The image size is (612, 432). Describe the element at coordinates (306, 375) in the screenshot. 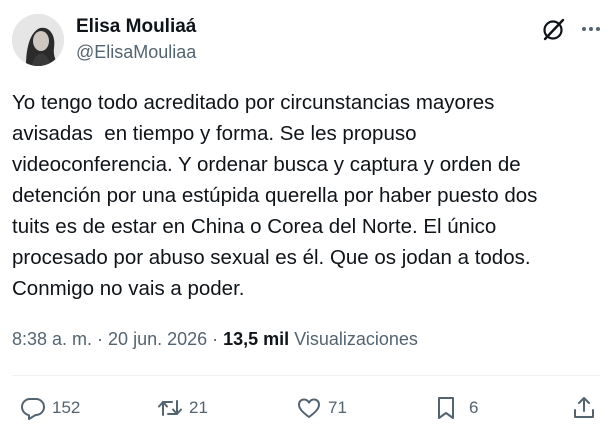

I see `divider` at that location.